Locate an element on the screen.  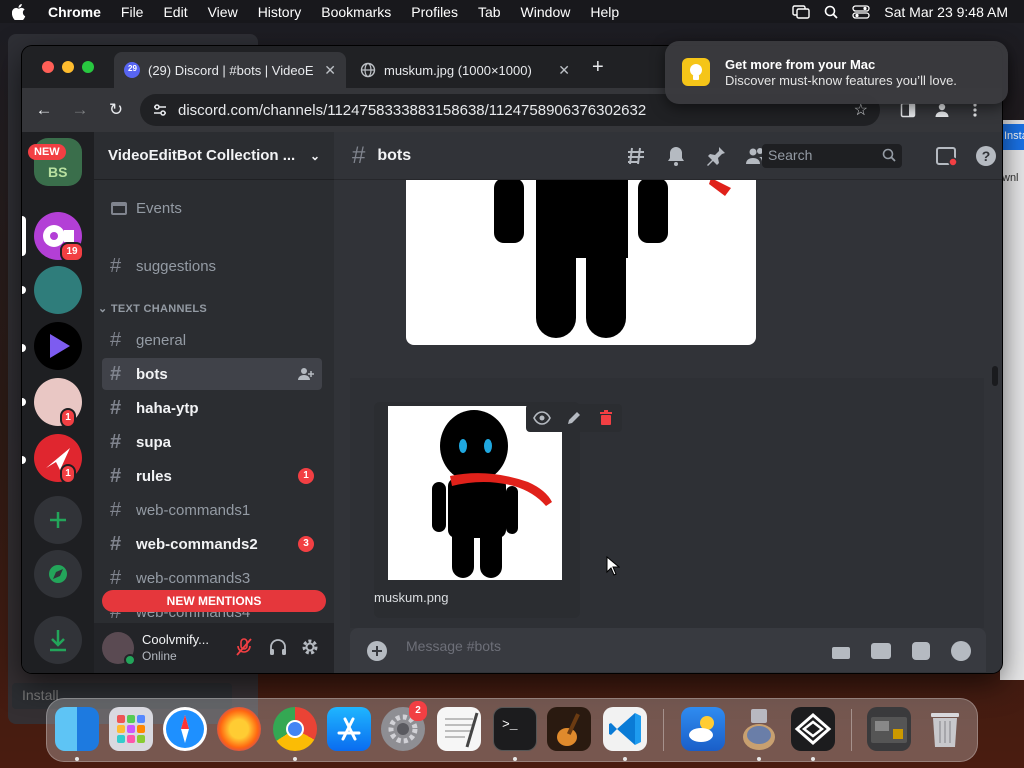
previous-image-attachment is located at coordinates (581, 262).